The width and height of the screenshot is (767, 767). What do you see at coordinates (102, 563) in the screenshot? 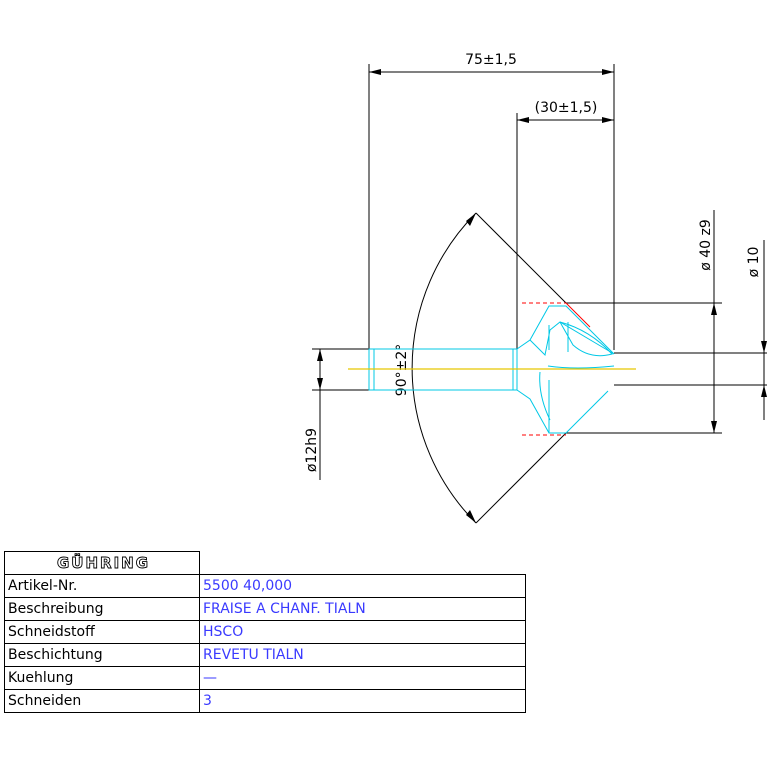
I see `company-logo: GÜHRING` at bounding box center [102, 563].